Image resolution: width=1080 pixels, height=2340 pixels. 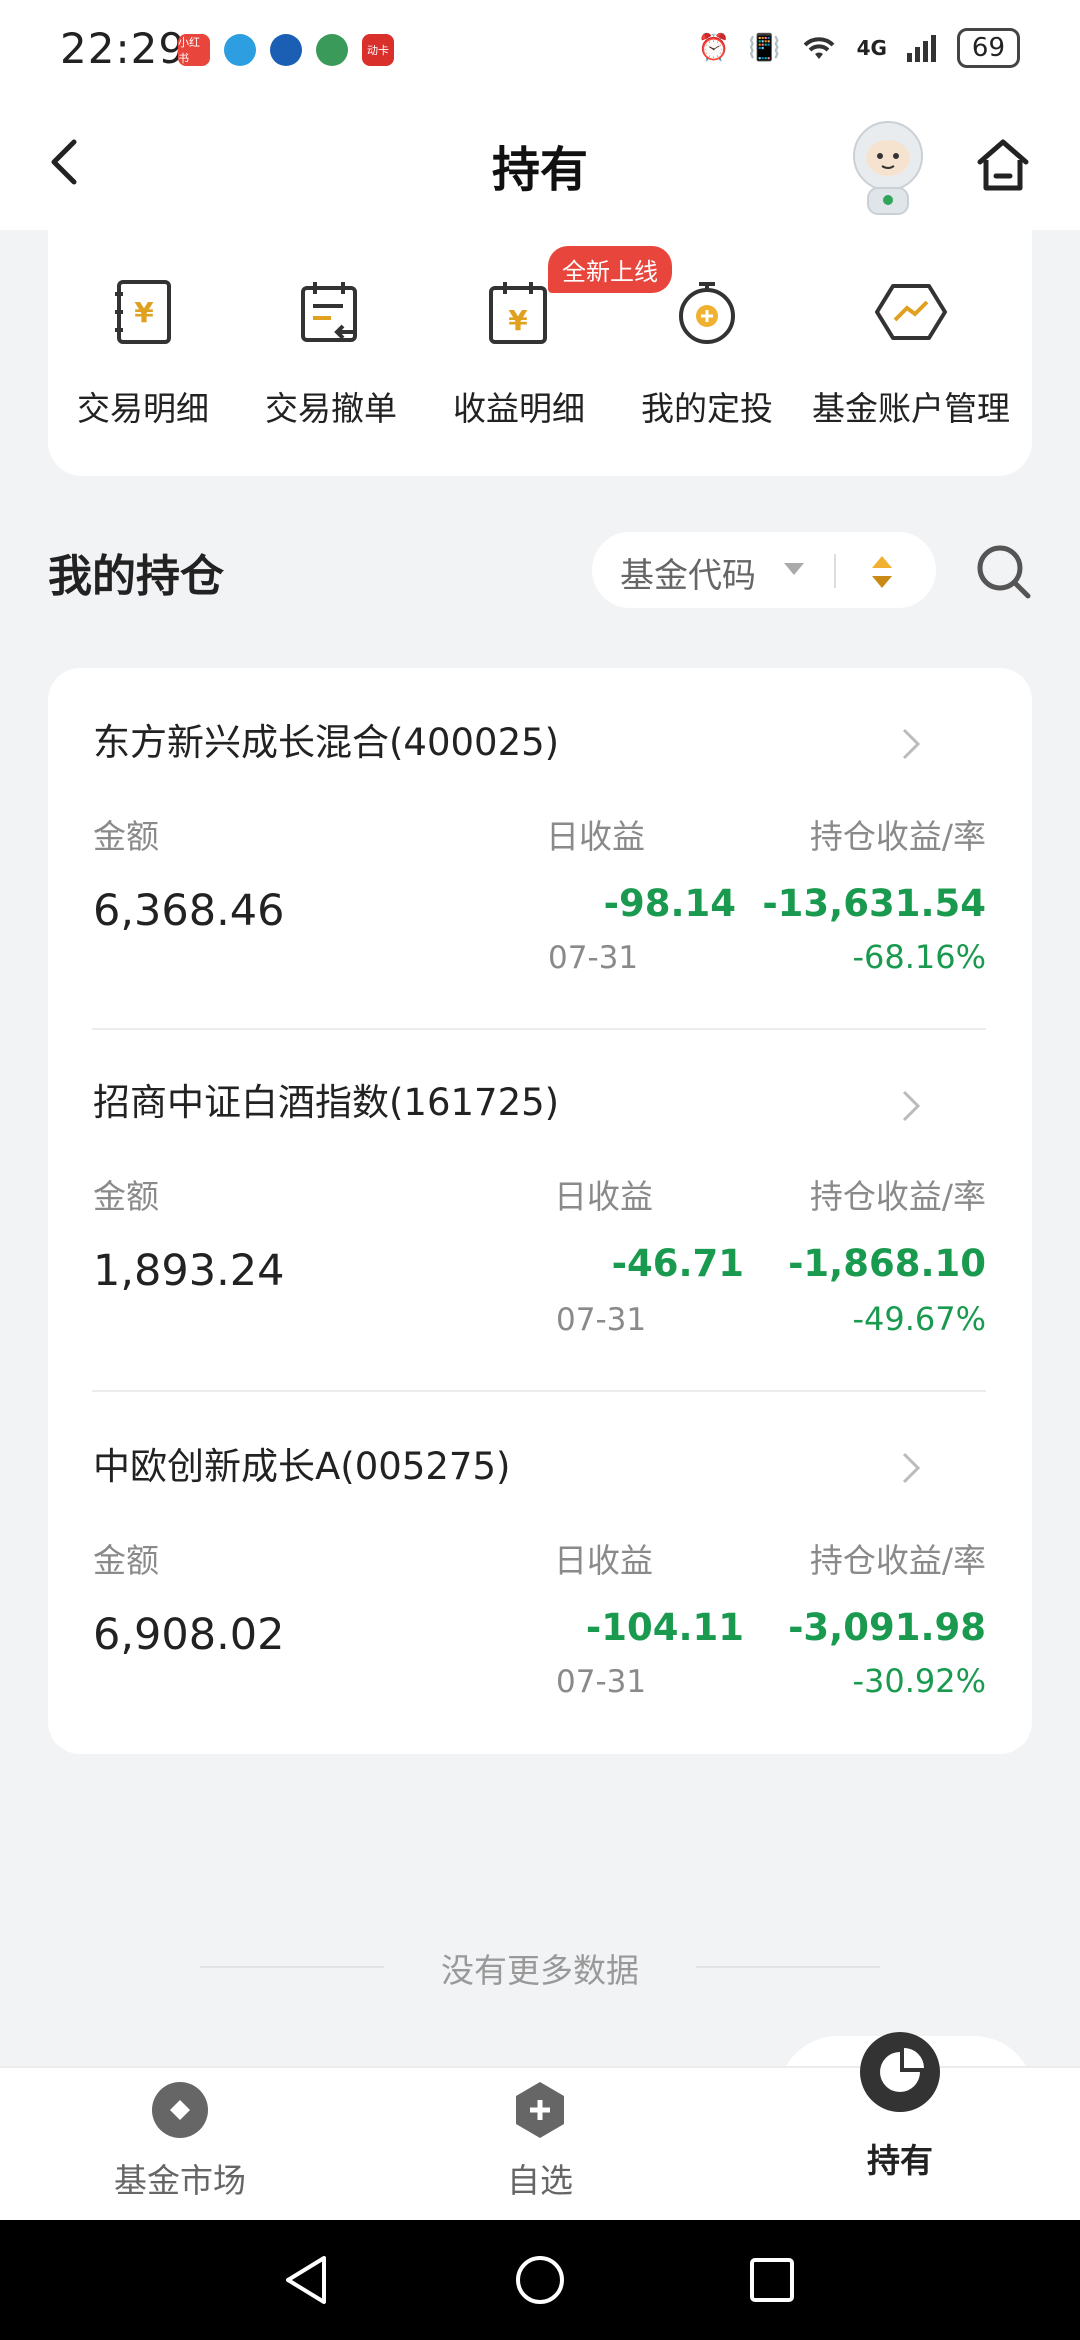 I want to click on tab-watchlist: 自选, so click(x=540, y=2141).